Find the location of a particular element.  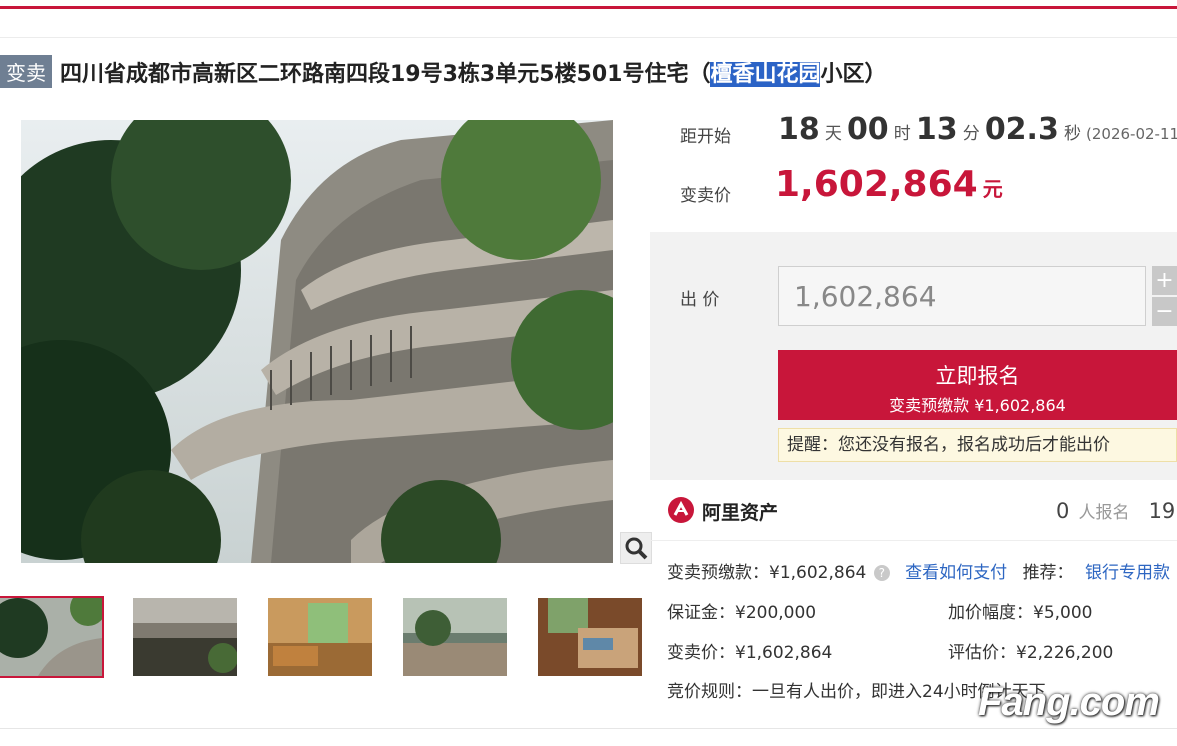

top-accent-line is located at coordinates (588, 7).